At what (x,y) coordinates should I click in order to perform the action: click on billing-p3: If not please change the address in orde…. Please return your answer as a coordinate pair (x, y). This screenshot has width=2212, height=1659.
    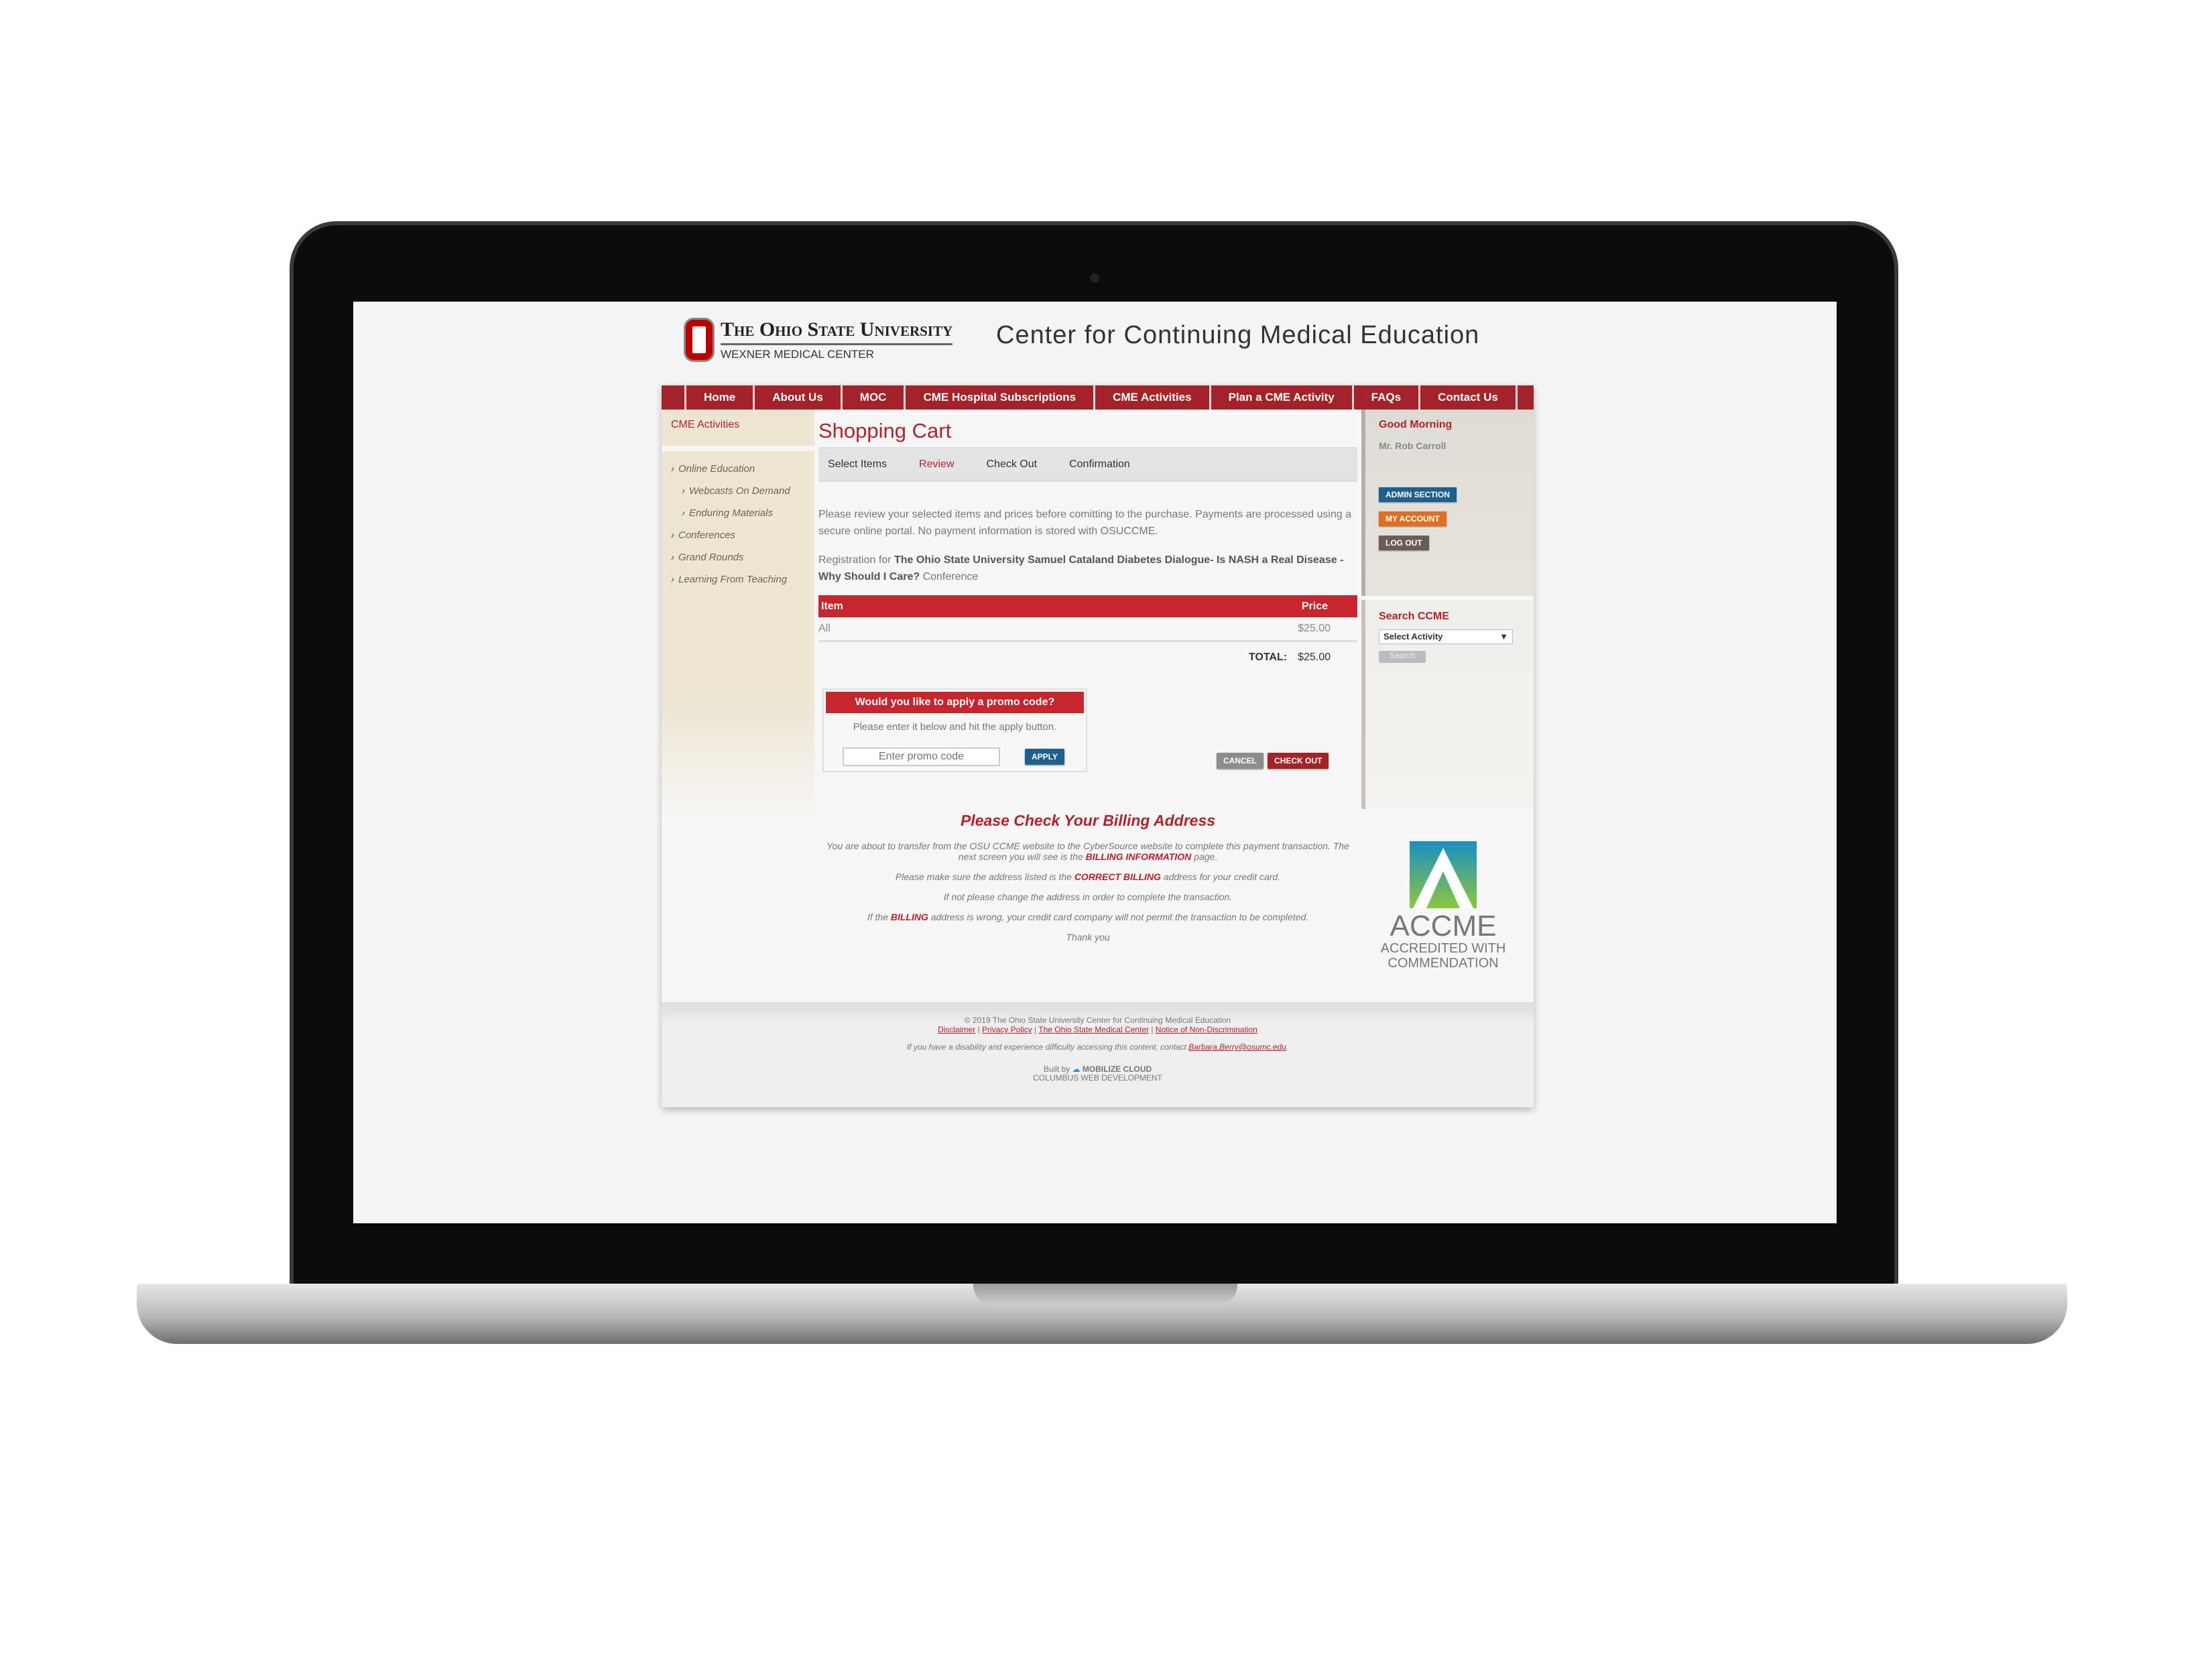
    Looking at the image, I should click on (1088, 897).